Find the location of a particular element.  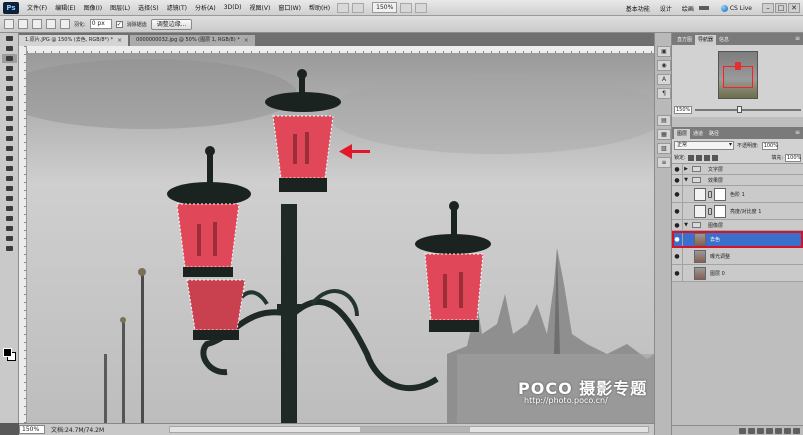

menu-image: 图像(I) is located at coordinates (93, 7).